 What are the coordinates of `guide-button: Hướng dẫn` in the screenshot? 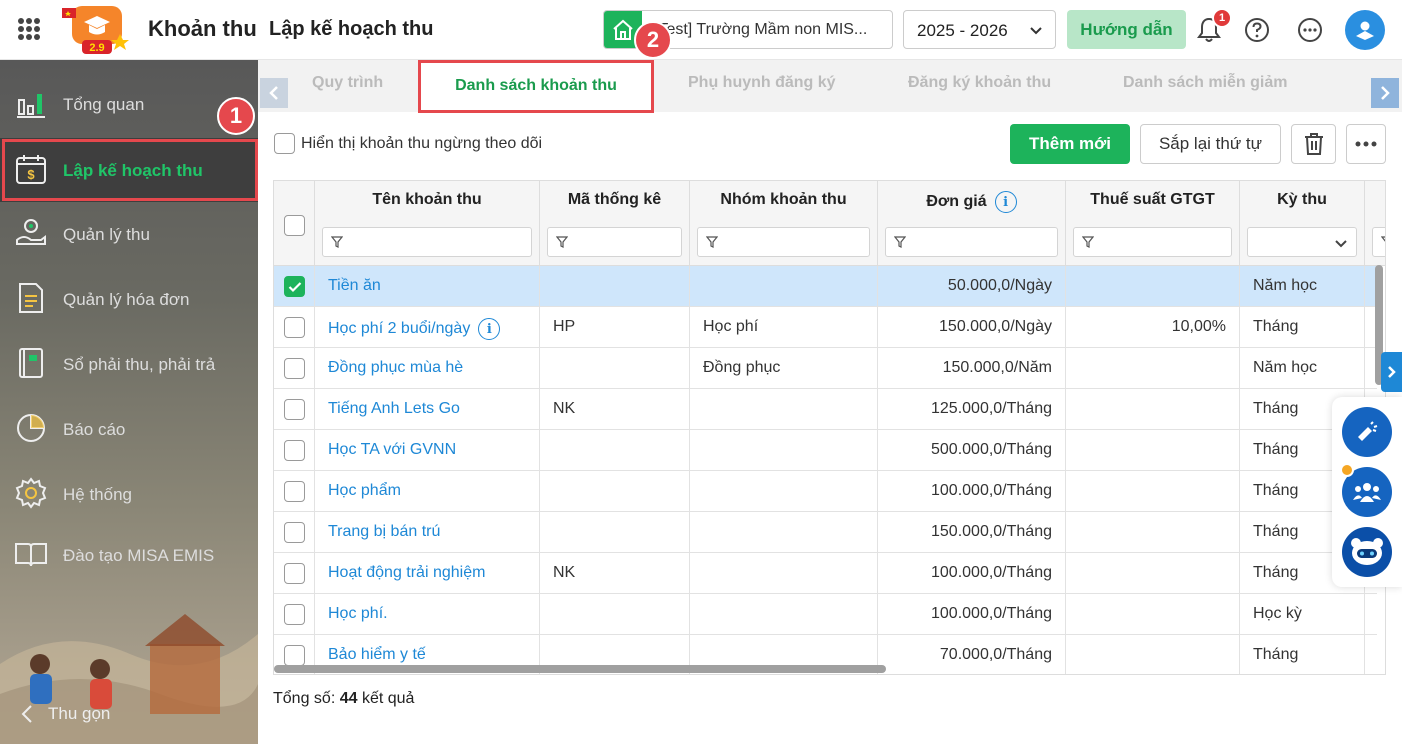 It's located at (1126, 29).